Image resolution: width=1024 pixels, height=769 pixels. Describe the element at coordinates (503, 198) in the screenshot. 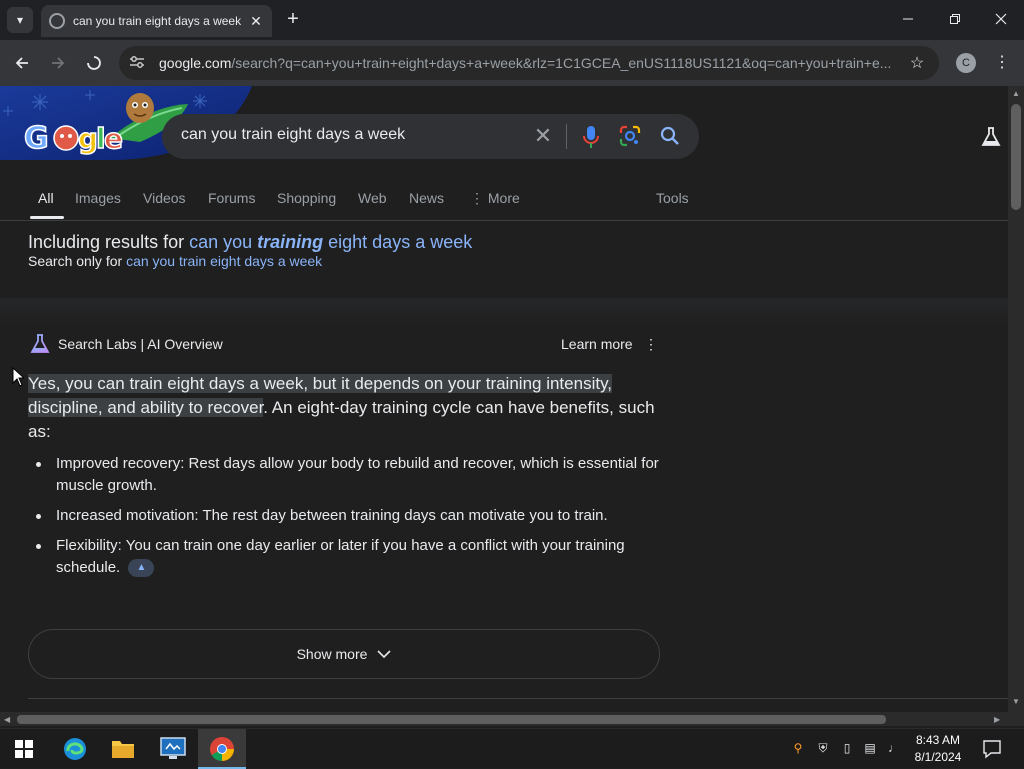

I see `tab-more-label: More` at that location.